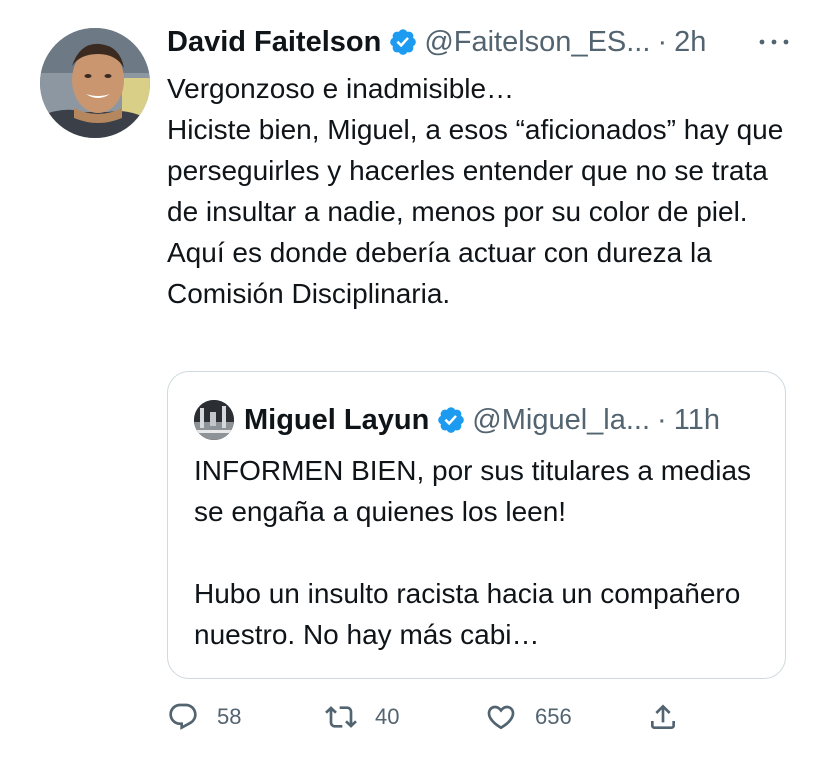  What do you see at coordinates (697, 420) in the screenshot?
I see `quoted-tweet-time: 11h` at bounding box center [697, 420].